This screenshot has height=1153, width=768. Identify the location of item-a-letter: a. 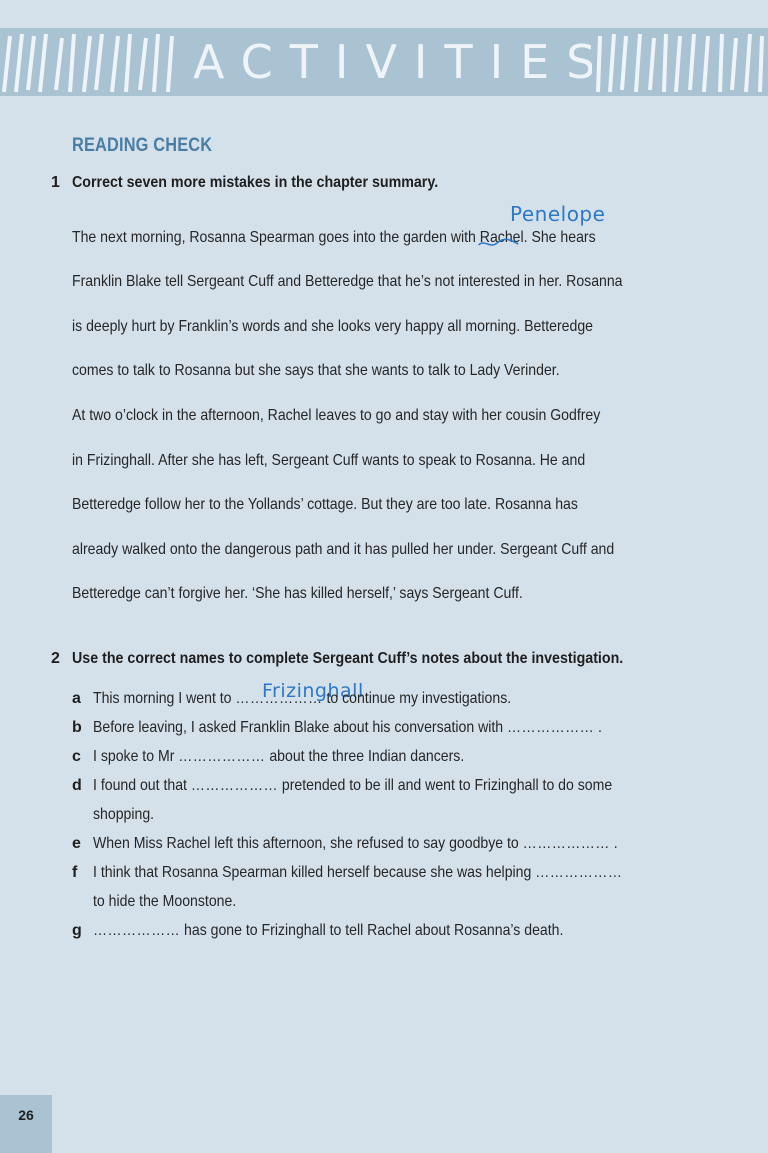
(76, 698).